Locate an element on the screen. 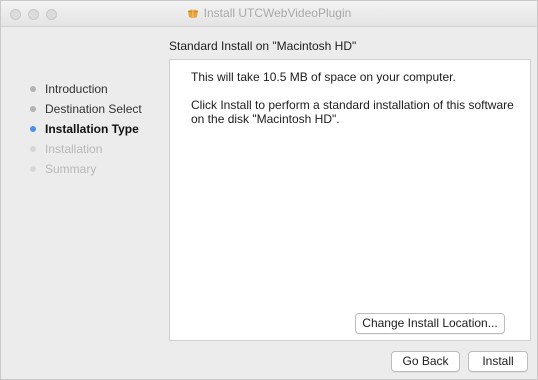 Image resolution: width=538 pixels, height=380 pixels. window-title-area: Install UTCWebVideoPlugin is located at coordinates (269, 13).